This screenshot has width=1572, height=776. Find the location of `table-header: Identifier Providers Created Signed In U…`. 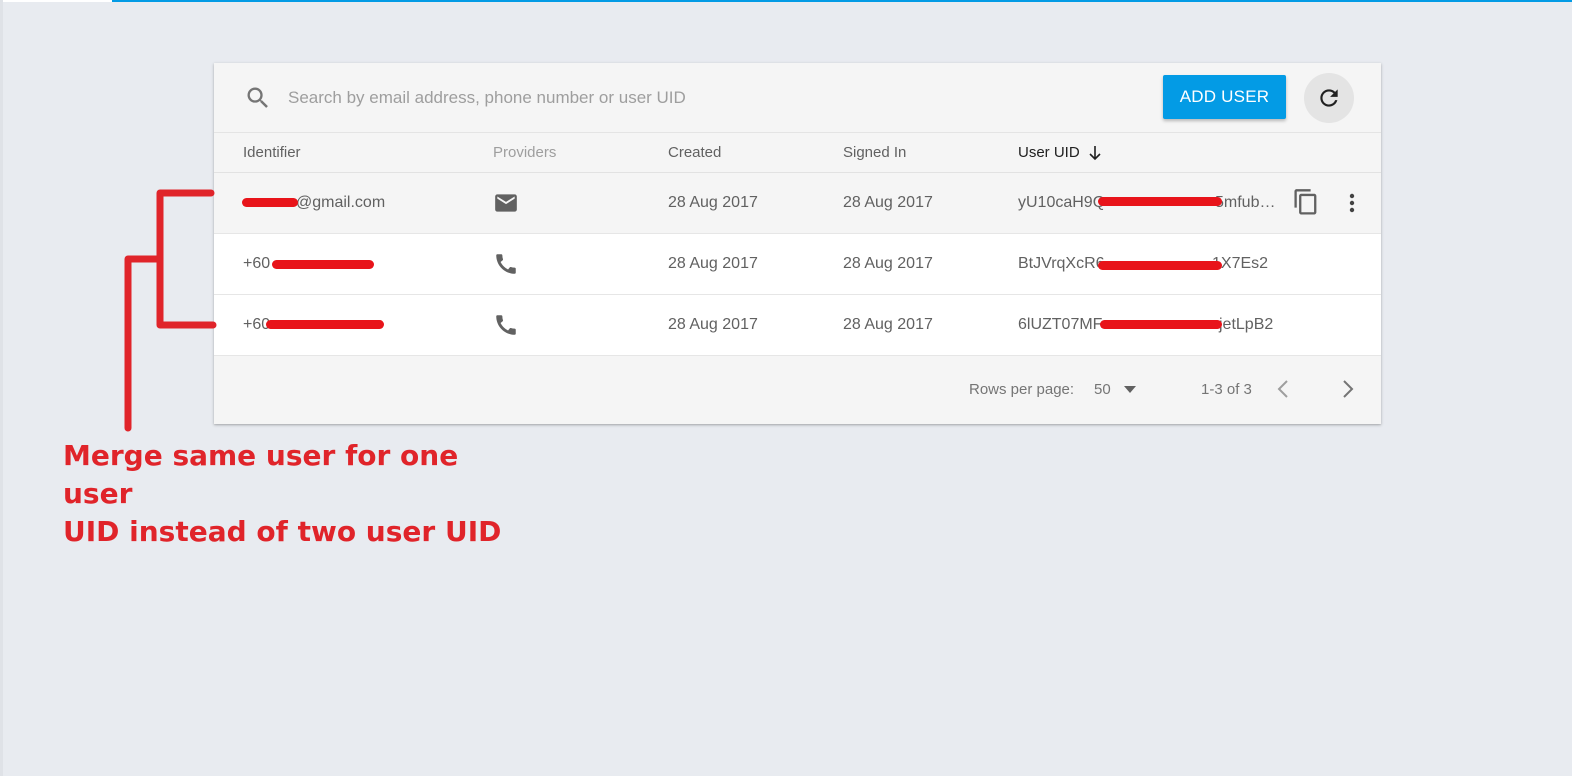

table-header: Identifier Providers Created Signed In U… is located at coordinates (797, 153).